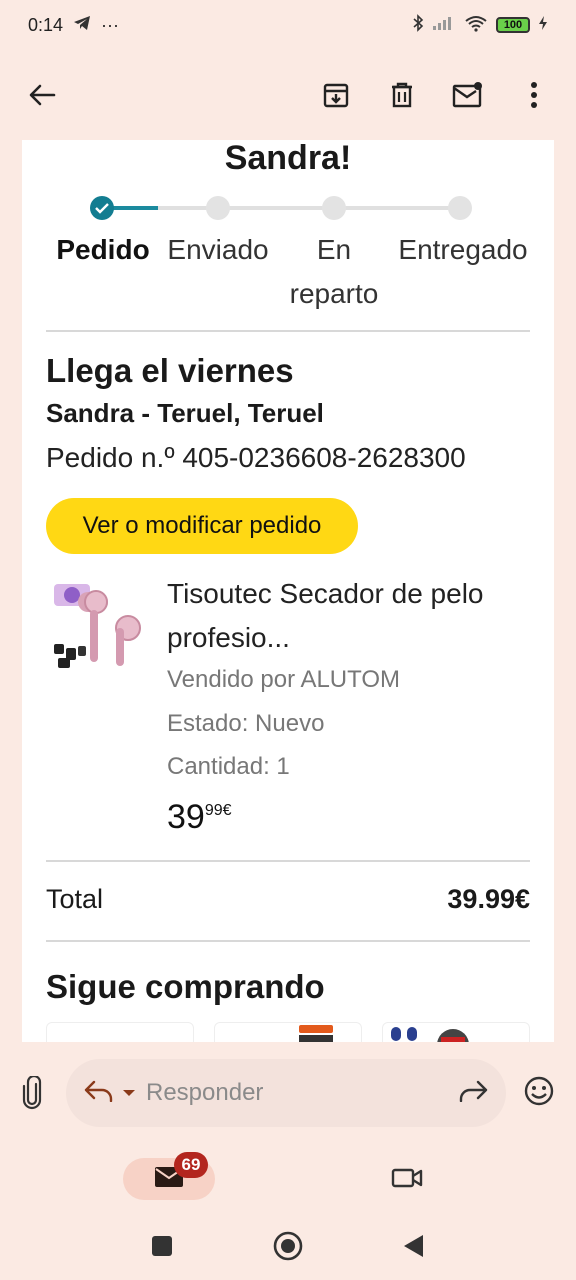 This screenshot has width=576, height=1280. Describe the element at coordinates (534, 95) in the screenshot. I see `more-vert-icon` at that location.